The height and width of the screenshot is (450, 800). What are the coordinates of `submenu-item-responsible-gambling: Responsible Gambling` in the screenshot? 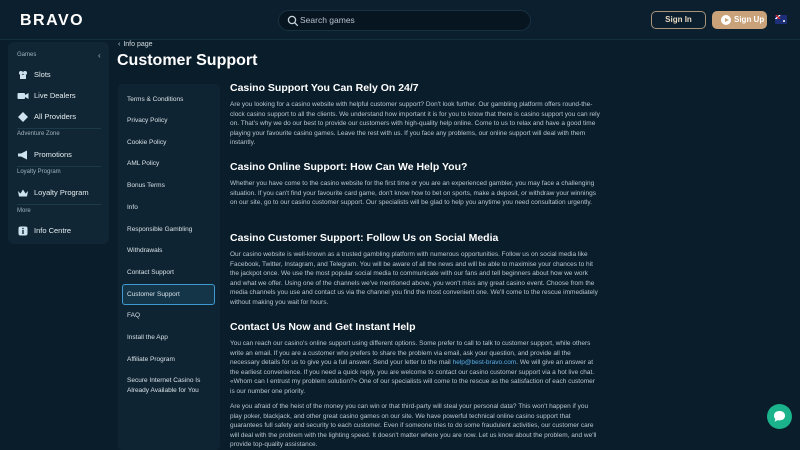 It's located at (172, 230).